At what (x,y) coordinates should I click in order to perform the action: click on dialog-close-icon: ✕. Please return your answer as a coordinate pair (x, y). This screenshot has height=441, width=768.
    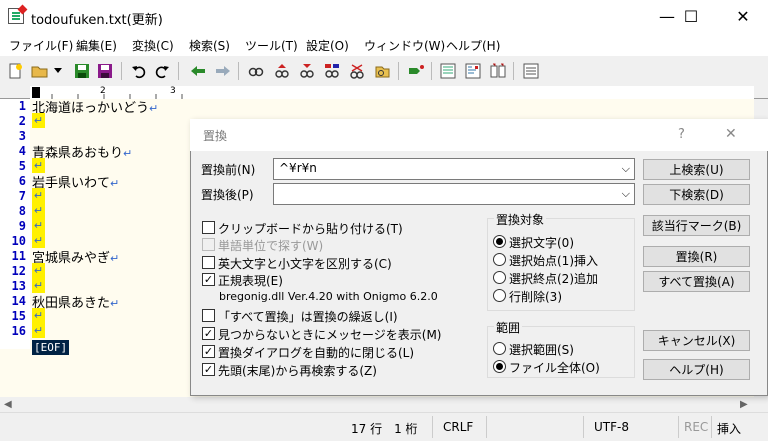
    Looking at the image, I should click on (731, 134).